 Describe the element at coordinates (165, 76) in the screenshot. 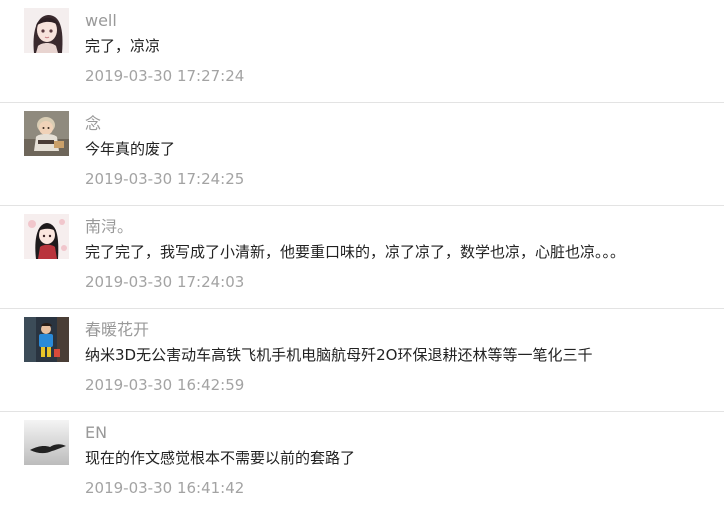

I see `comment-timestamp: 2019-03-30 17:27:24` at that location.